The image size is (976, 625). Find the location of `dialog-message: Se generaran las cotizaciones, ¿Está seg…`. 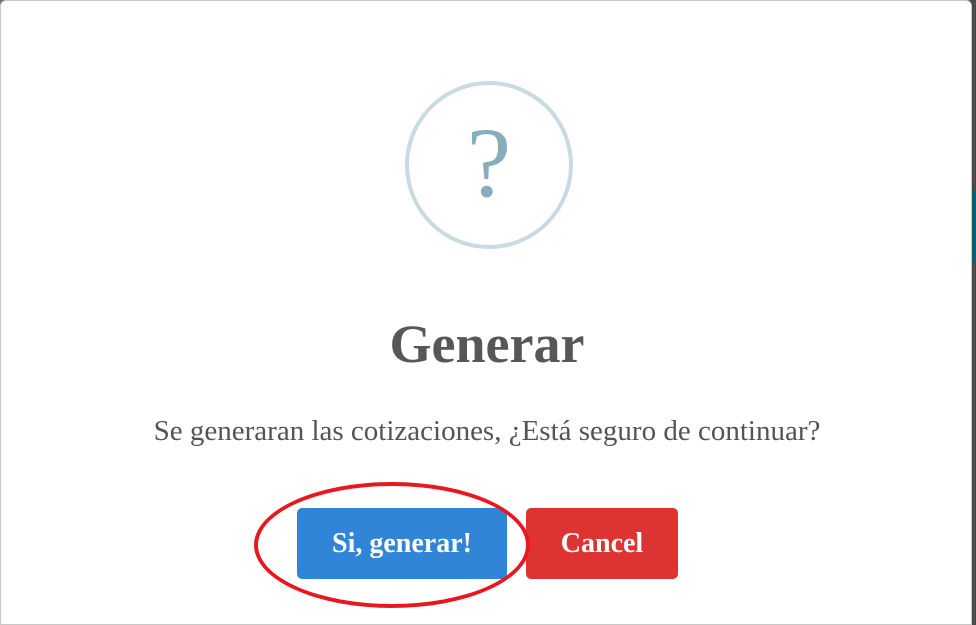

dialog-message: Se generaran las cotizaciones, ¿Está seg… is located at coordinates (487, 431).